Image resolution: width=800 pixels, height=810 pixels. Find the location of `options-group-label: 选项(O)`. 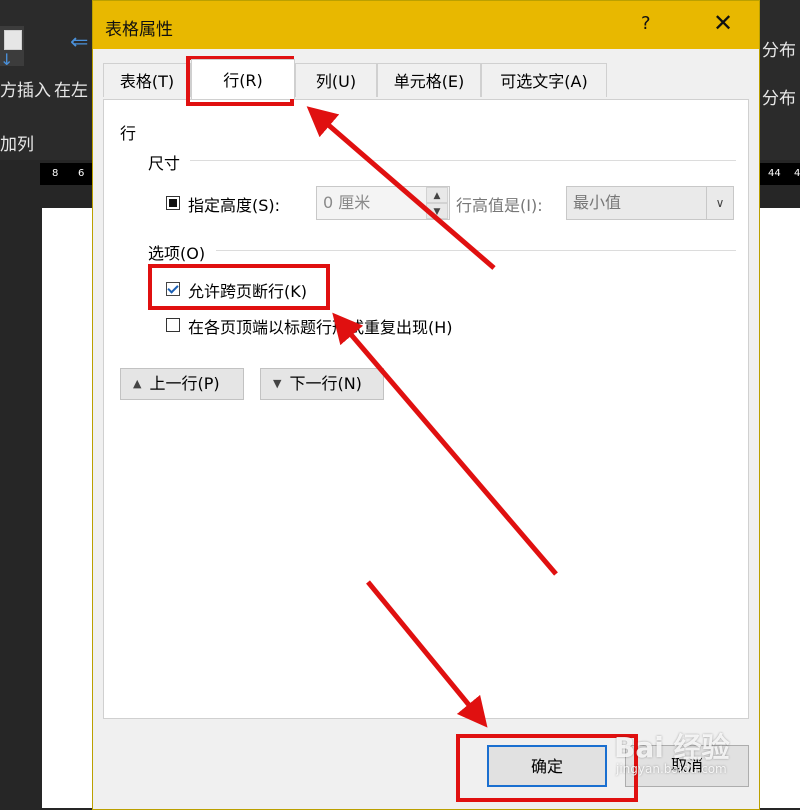

options-group-label: 选项(O) is located at coordinates (177, 253).